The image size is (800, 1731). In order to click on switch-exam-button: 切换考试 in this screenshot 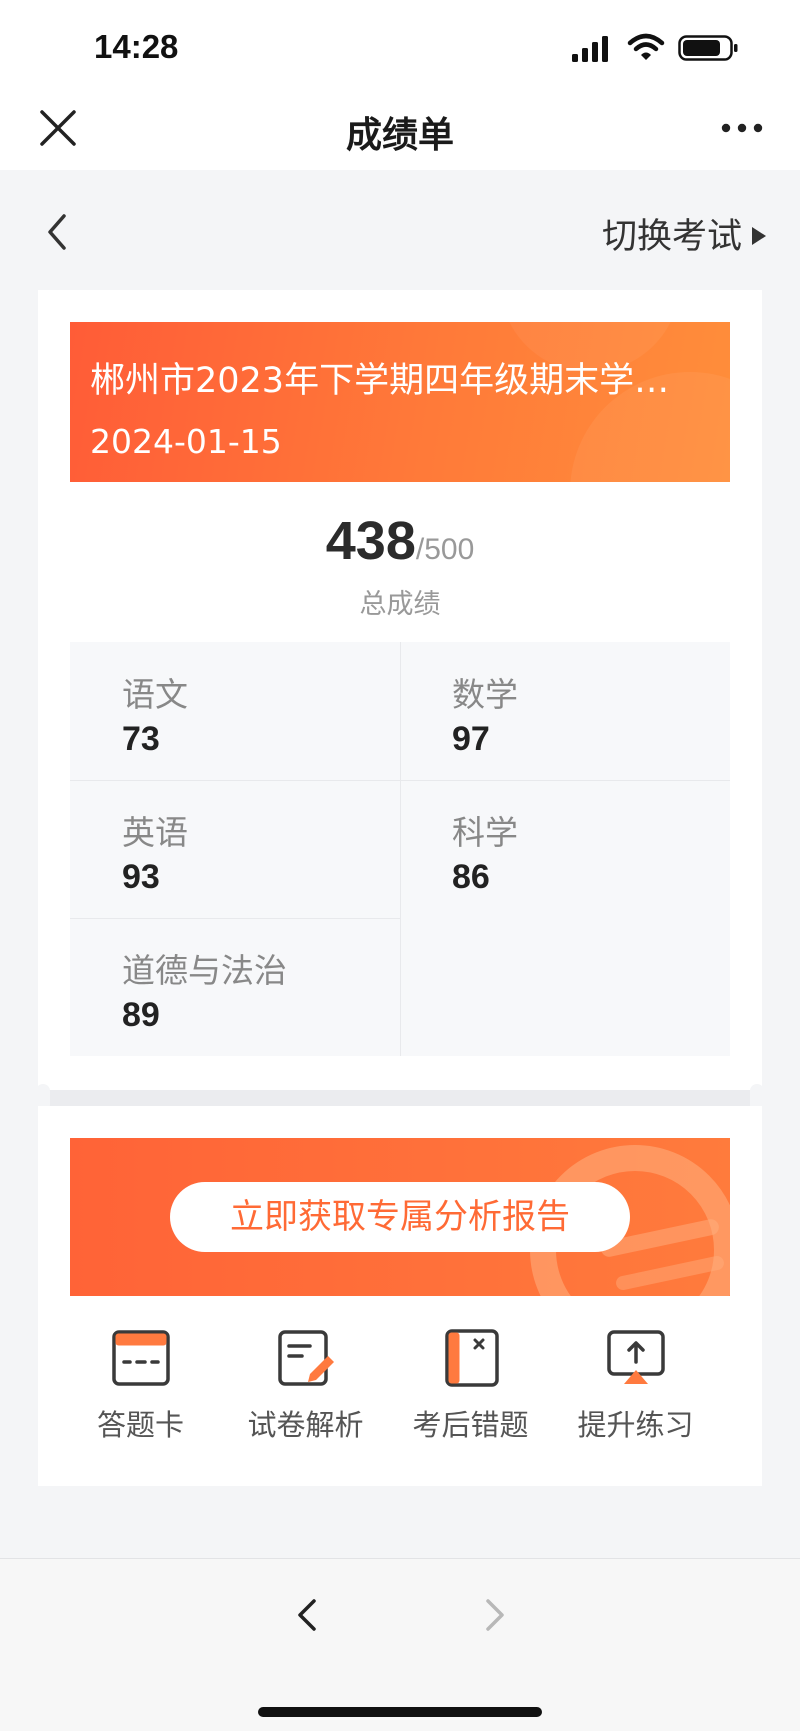, I will do `click(684, 233)`.